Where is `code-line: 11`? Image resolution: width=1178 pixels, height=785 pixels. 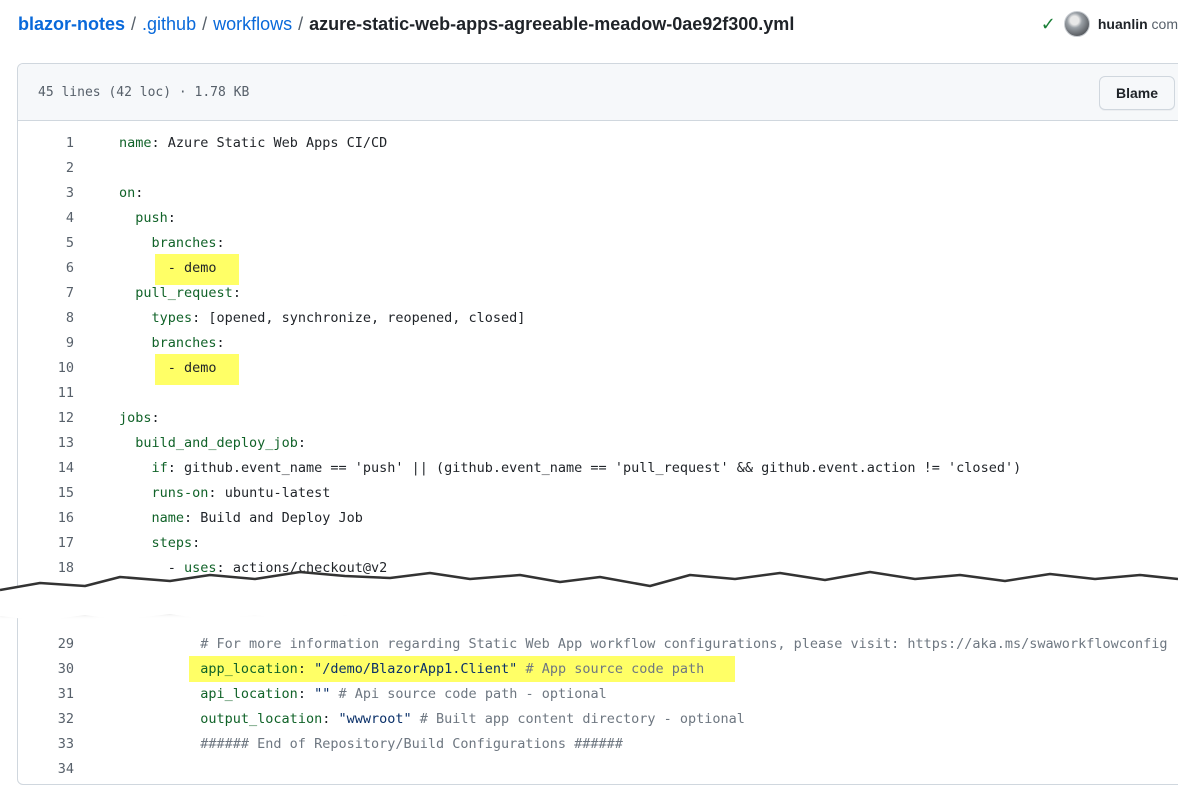 code-line: 11 is located at coordinates (598, 393).